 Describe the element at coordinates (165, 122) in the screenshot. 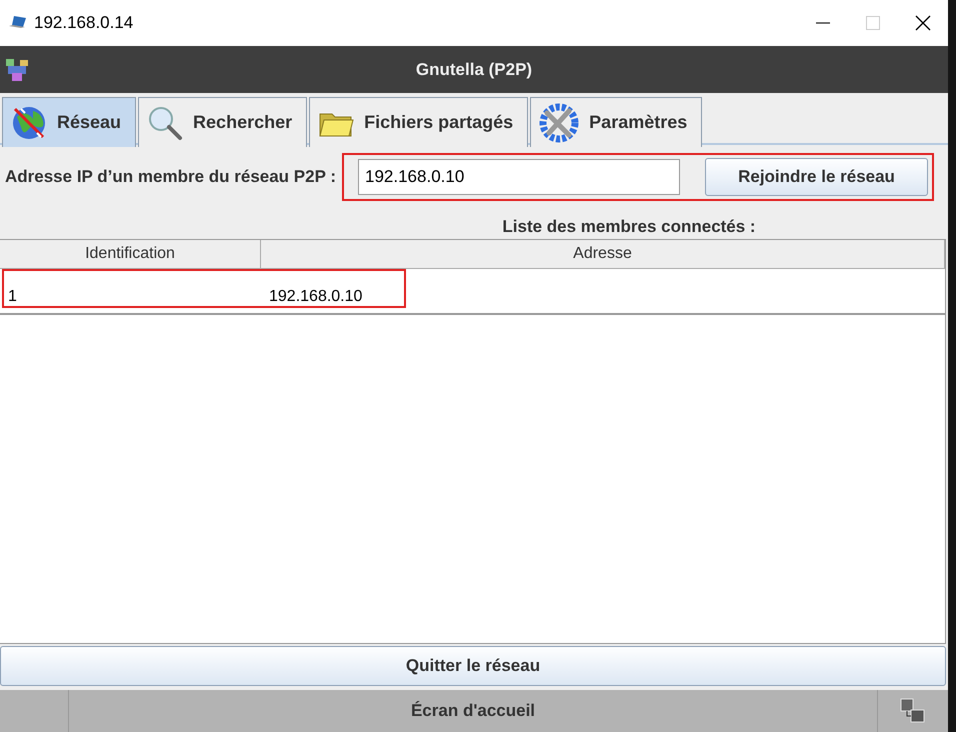

I see `search-icon` at that location.